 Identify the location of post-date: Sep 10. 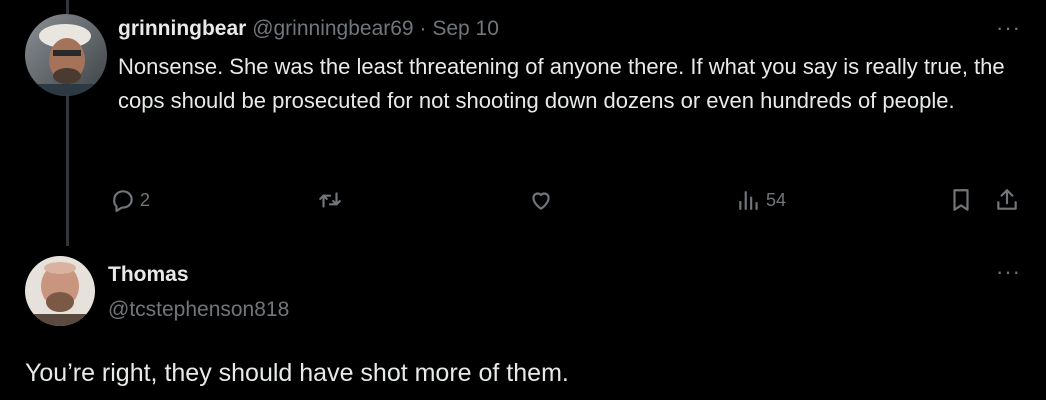
(465, 28).